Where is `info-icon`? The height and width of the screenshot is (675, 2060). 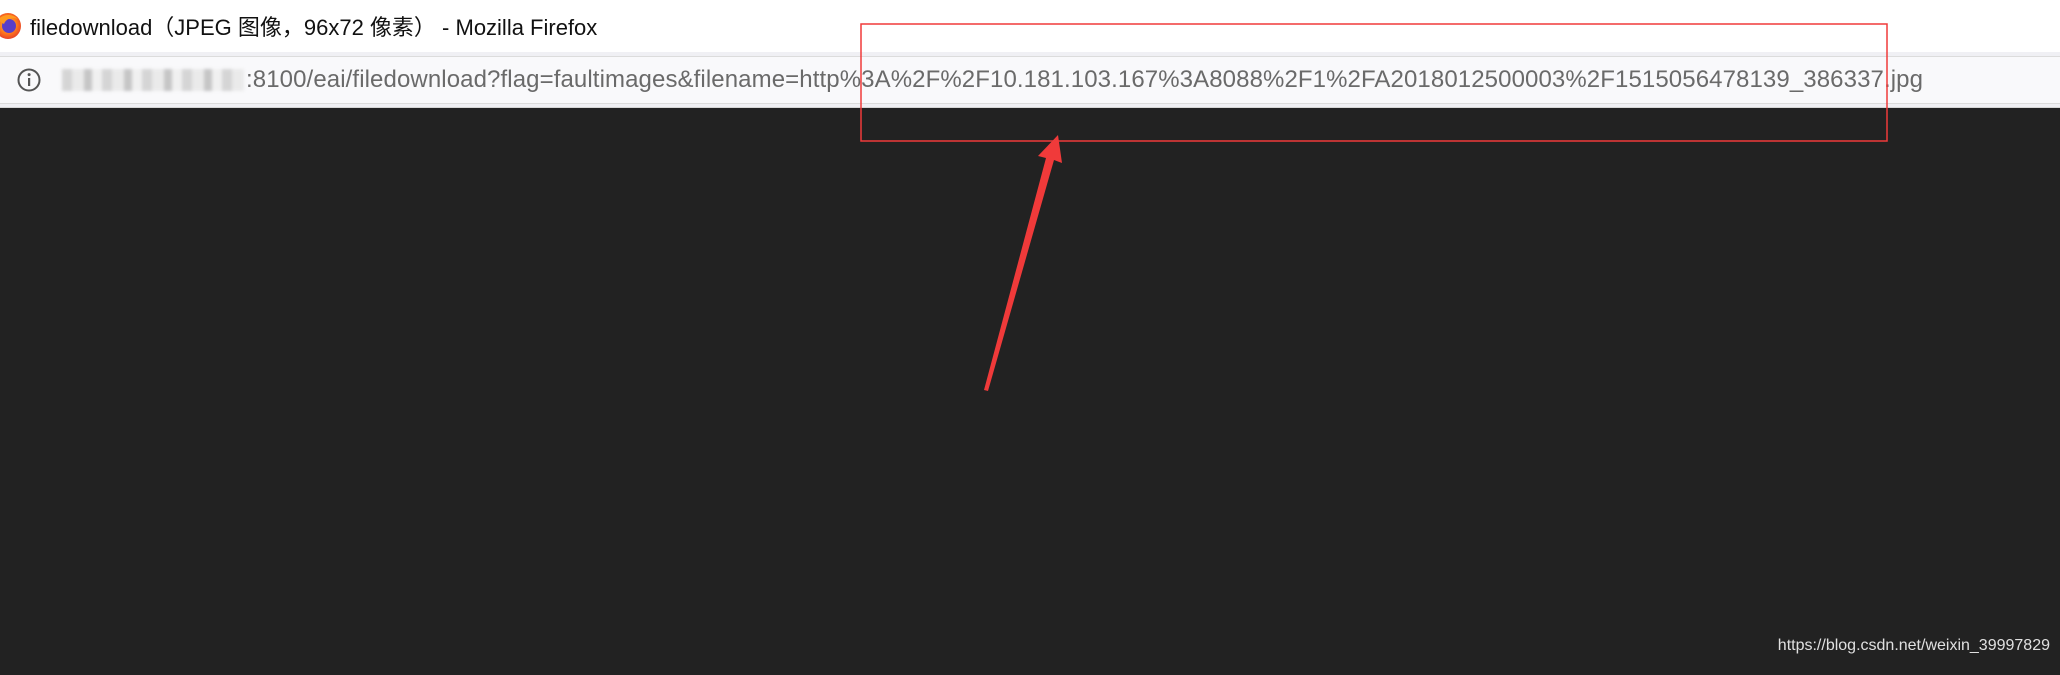 info-icon is located at coordinates (29, 80).